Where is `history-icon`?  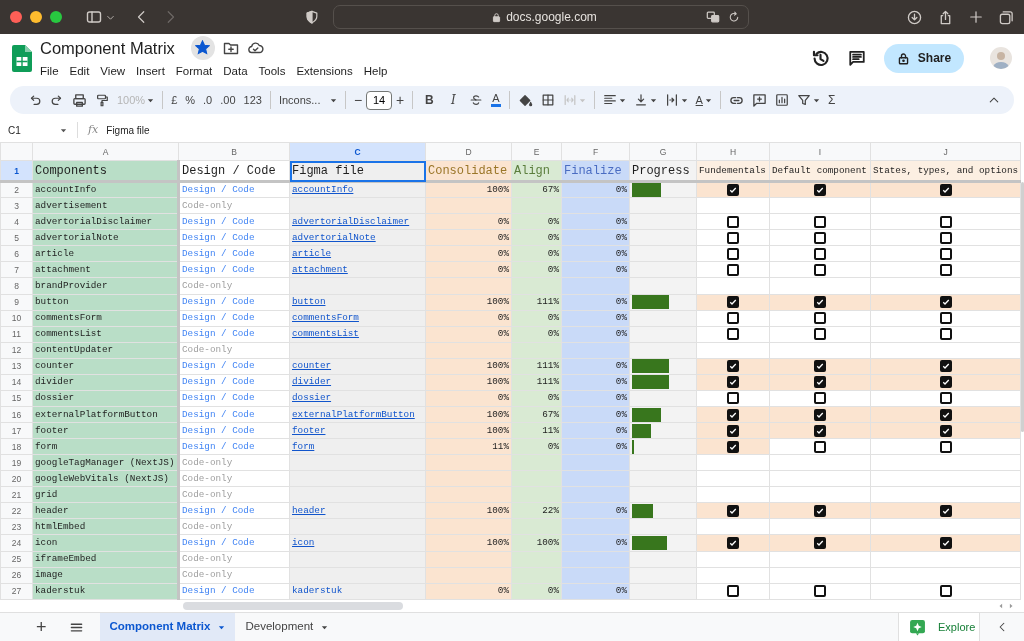 history-icon is located at coordinates (820, 58).